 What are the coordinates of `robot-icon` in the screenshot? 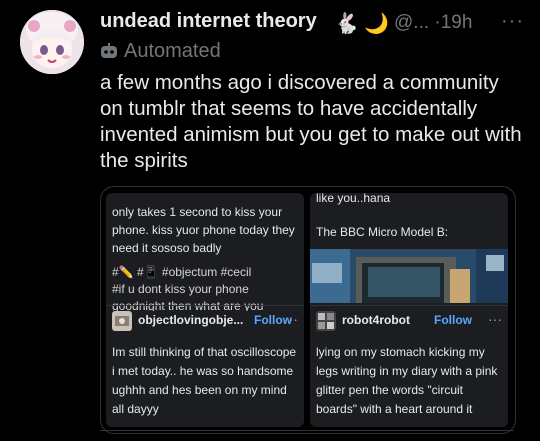 It's located at (109, 50).